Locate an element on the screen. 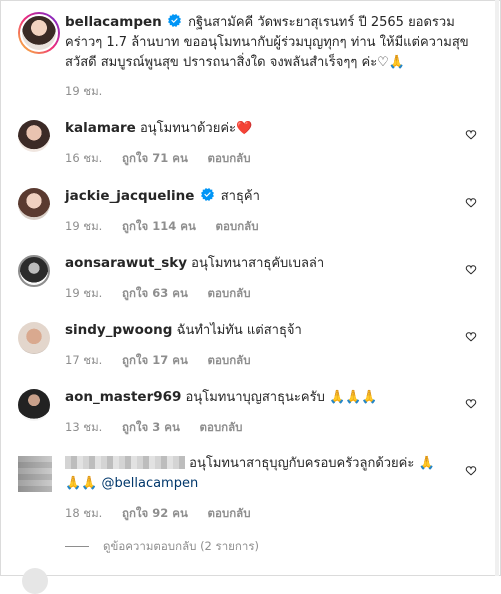 The height and width of the screenshot is (594, 501). view-replies-label: ดูข้อความตอบกลับ (2 รายการ) is located at coordinates (181, 546).